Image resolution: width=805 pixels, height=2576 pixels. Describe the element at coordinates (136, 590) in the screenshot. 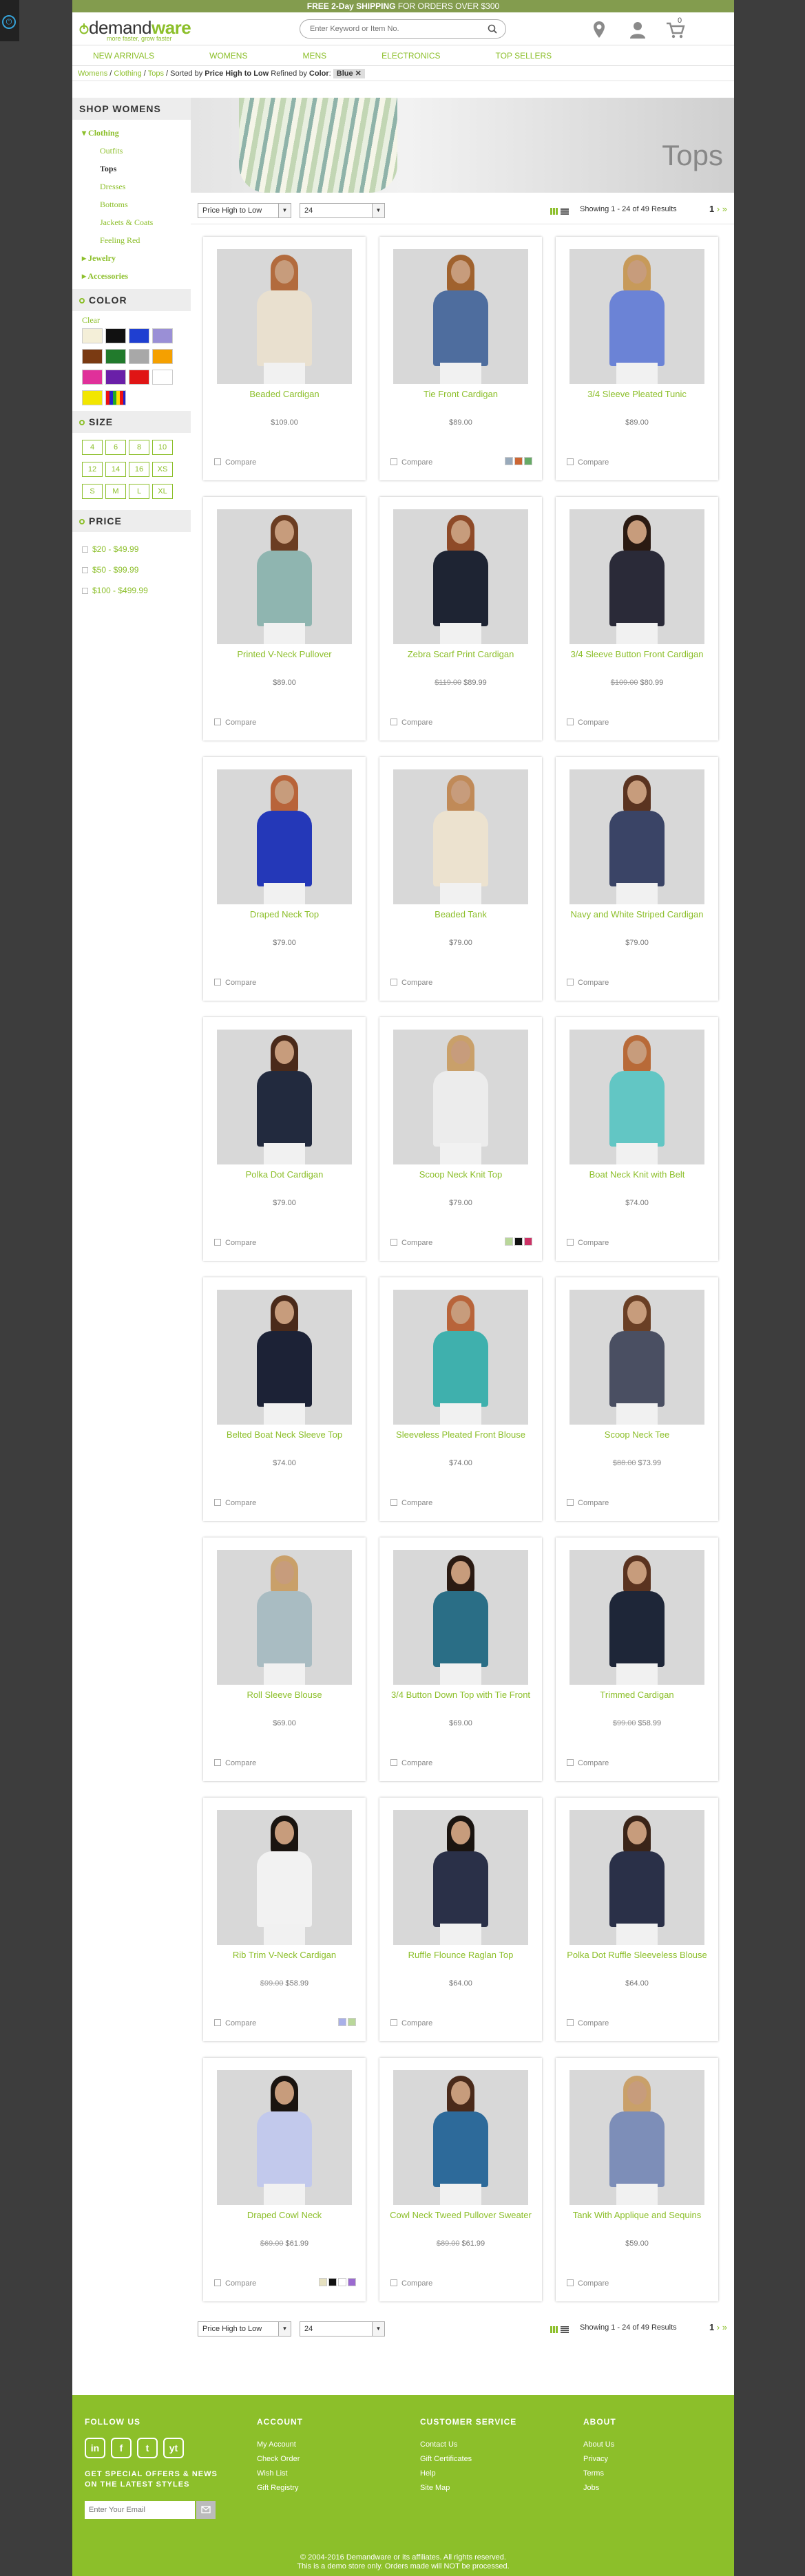

I see `price-filter: $100 - $499.99` at that location.